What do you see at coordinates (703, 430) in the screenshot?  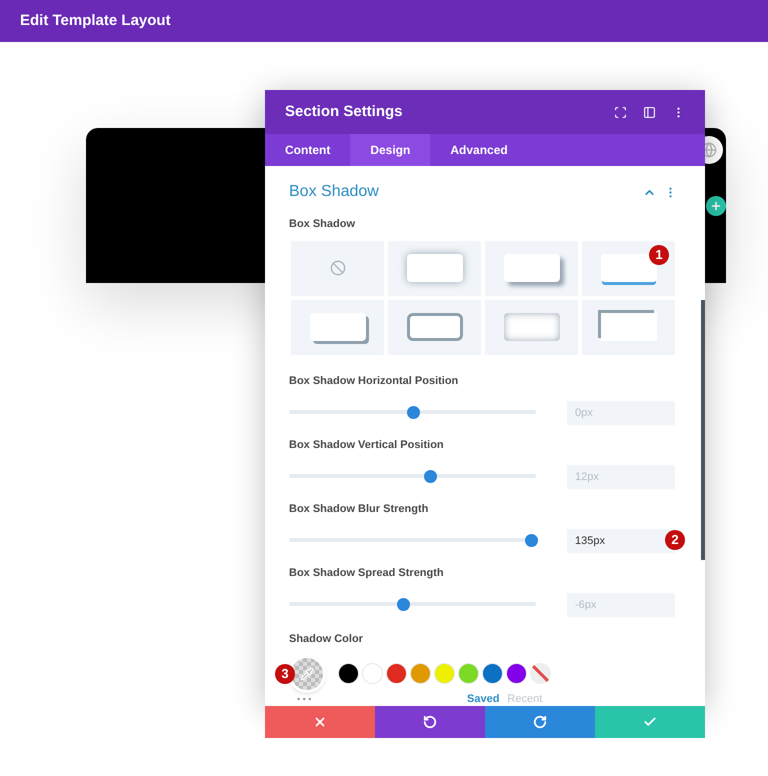 I see `scrollbar` at bounding box center [703, 430].